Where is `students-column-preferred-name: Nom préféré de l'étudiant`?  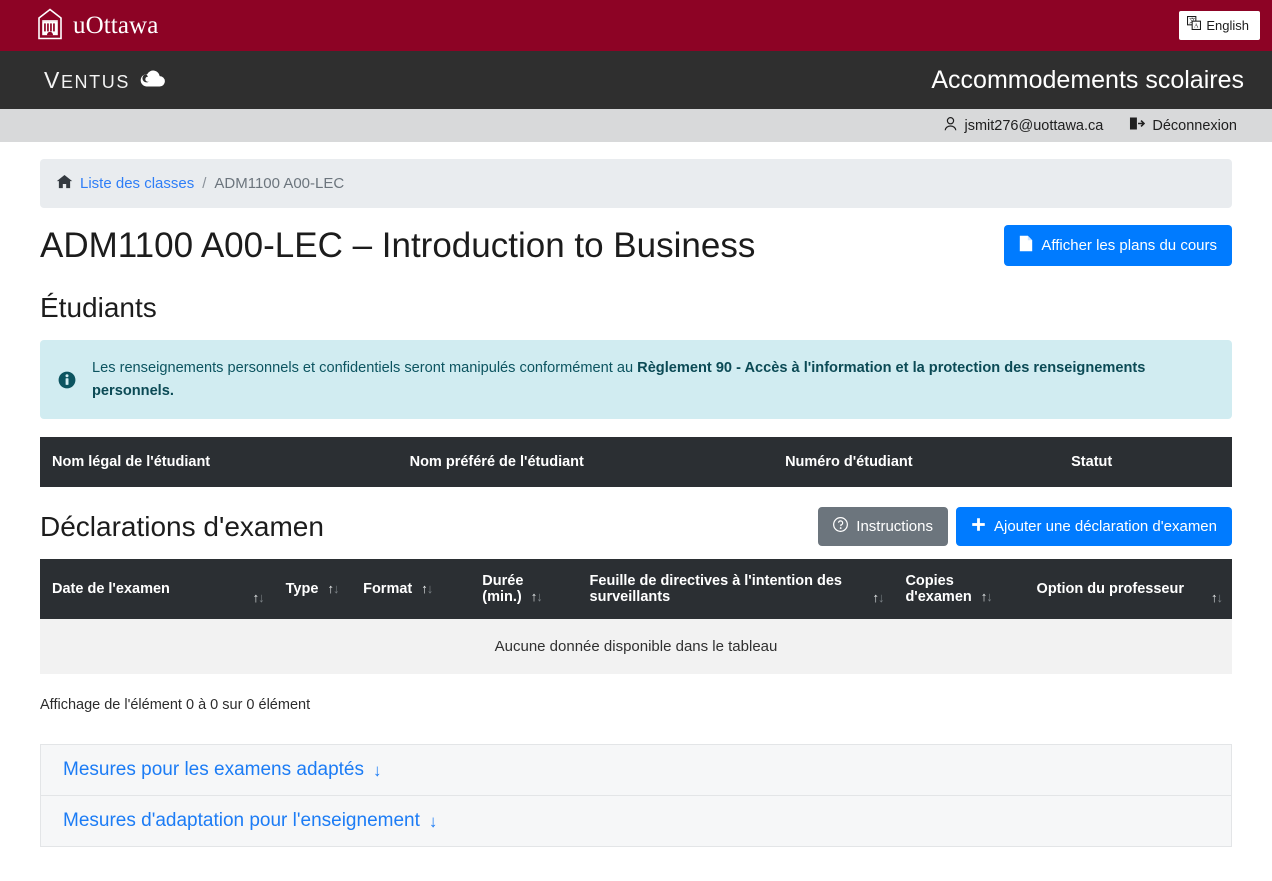
students-column-preferred-name: Nom préféré de l'étudiant is located at coordinates (585, 462).